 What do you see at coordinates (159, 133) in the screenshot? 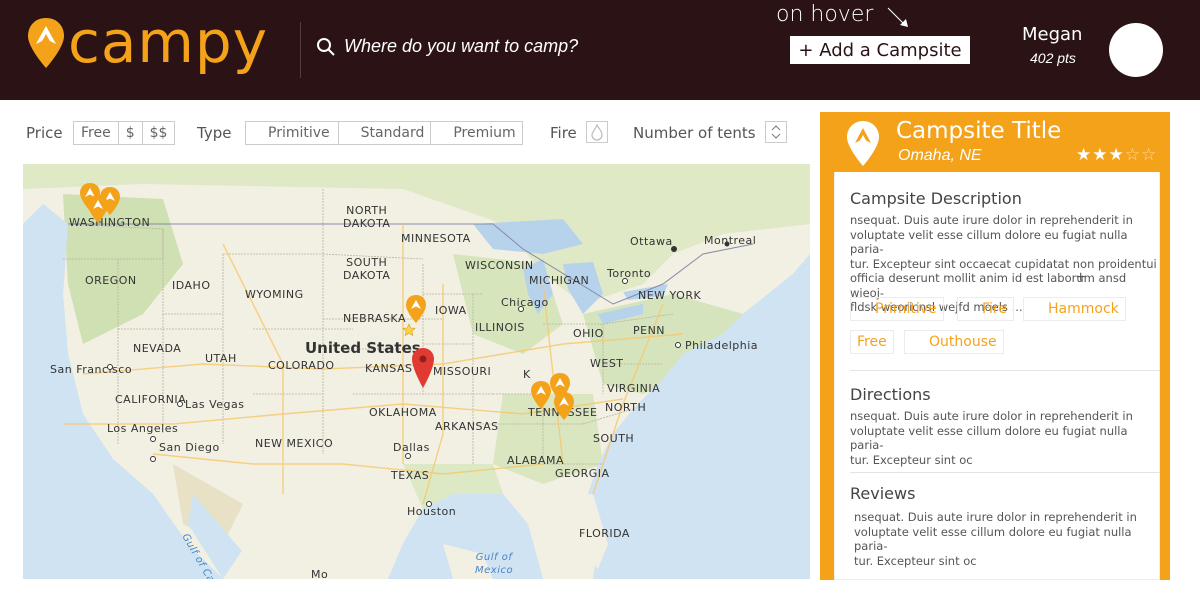
I see `price-option-2: $$` at bounding box center [159, 133].